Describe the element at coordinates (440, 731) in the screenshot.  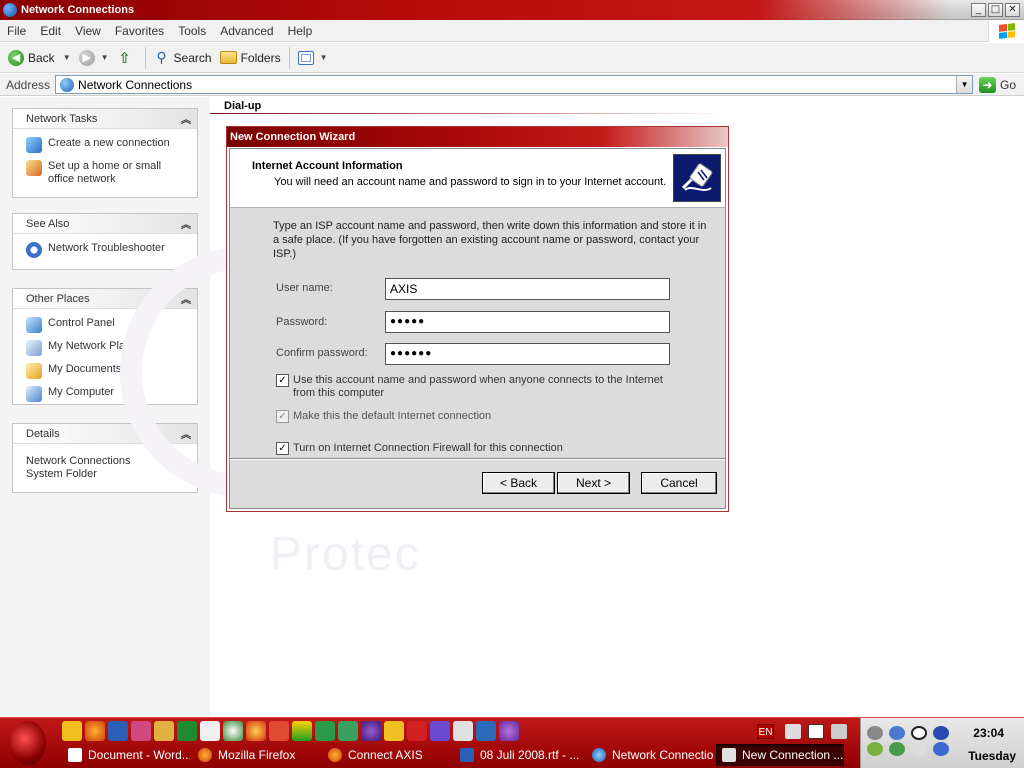
I see `app-icon` at that location.